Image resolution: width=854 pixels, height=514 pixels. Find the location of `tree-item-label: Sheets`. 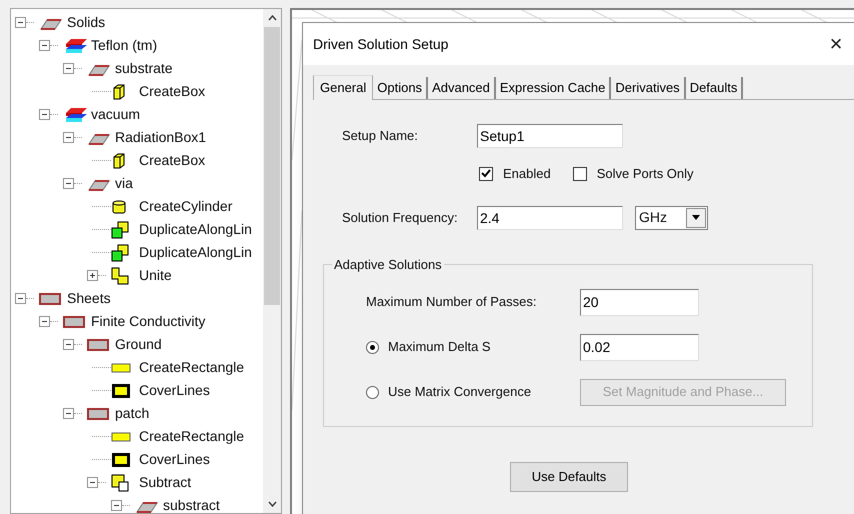

tree-item-label: Sheets is located at coordinates (89, 298).